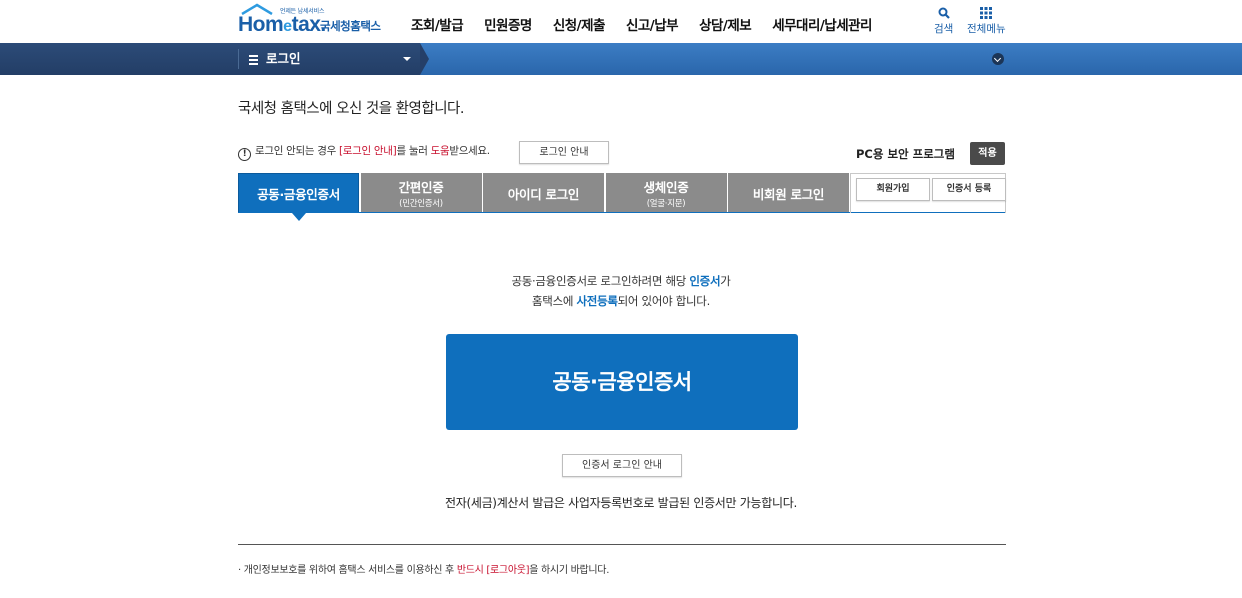  Describe the element at coordinates (621, 281) in the screenshot. I see `cert-description-line1: 공동·금융인증서로 로그인하려면 해당 인증서가` at that location.